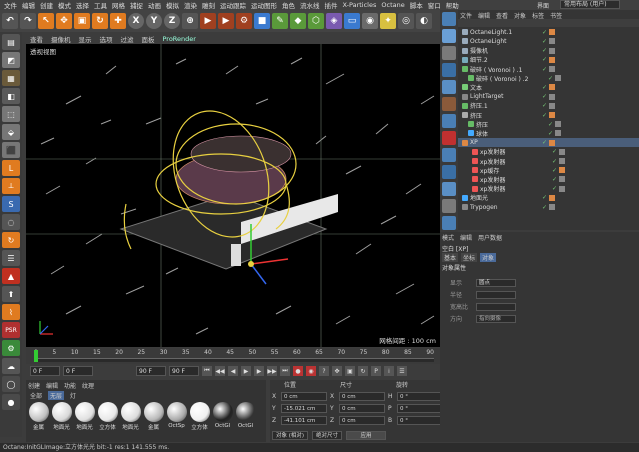 This screenshot has height=452, width=639. I want to click on menu-pipeline: 流水线, so click(310, 5).